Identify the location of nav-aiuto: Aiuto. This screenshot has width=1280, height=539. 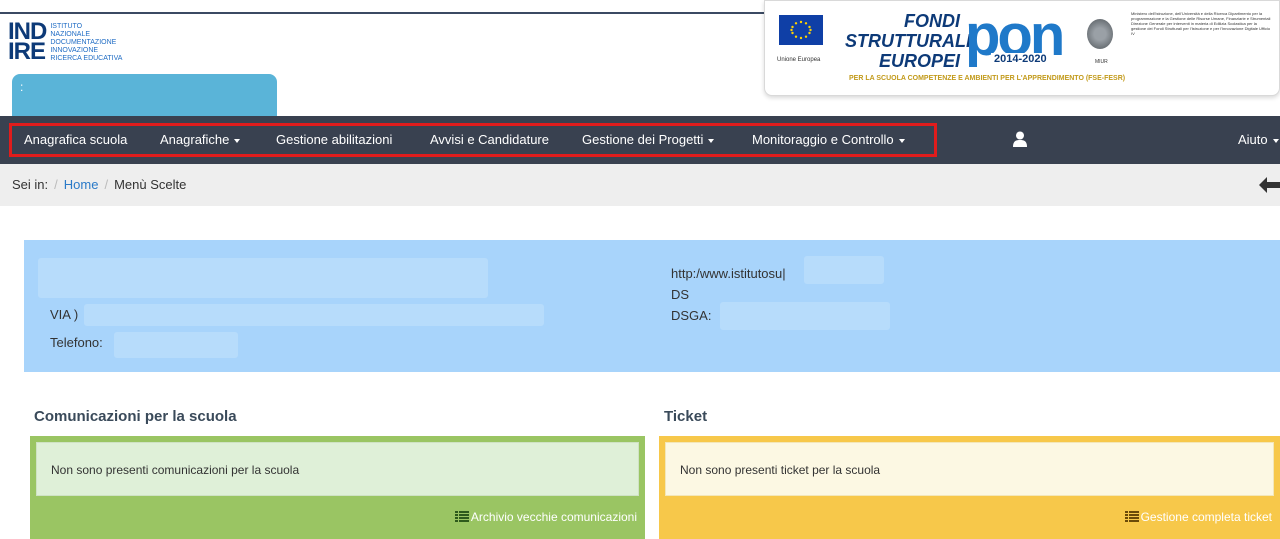
(1258, 140).